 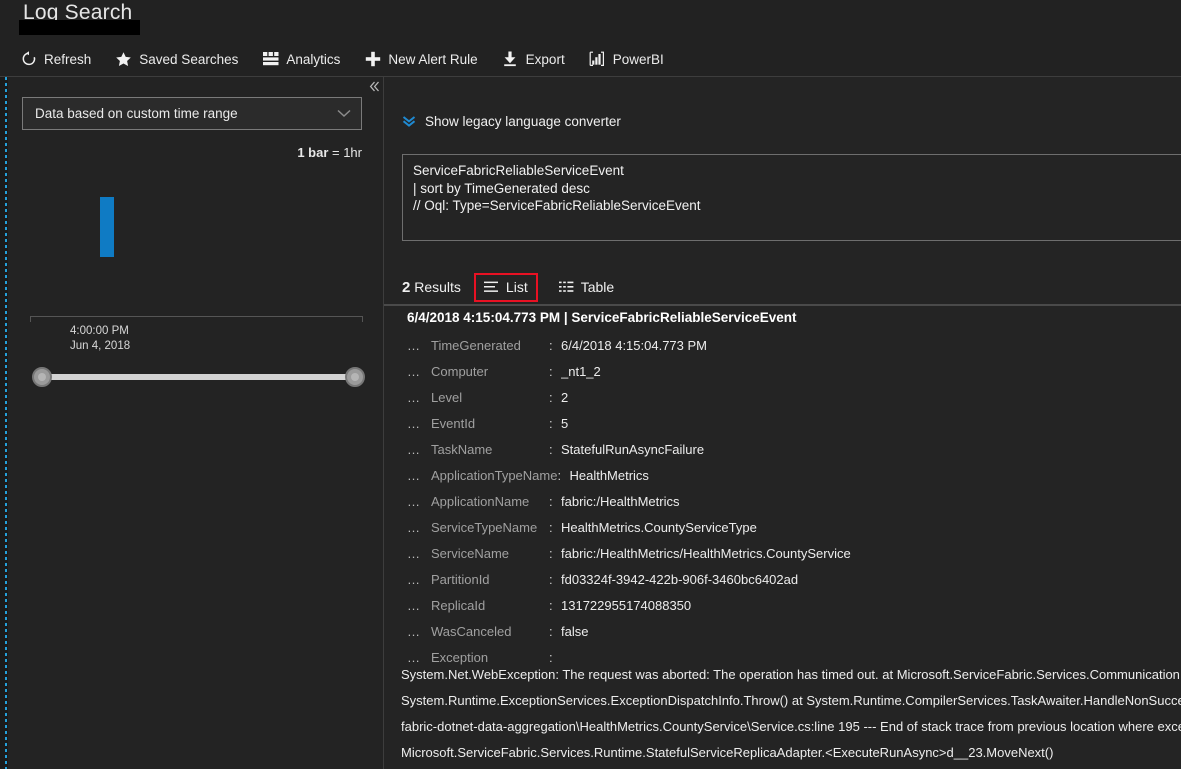 I want to click on record-field-row: … EventId:5, so click(x=794, y=423).